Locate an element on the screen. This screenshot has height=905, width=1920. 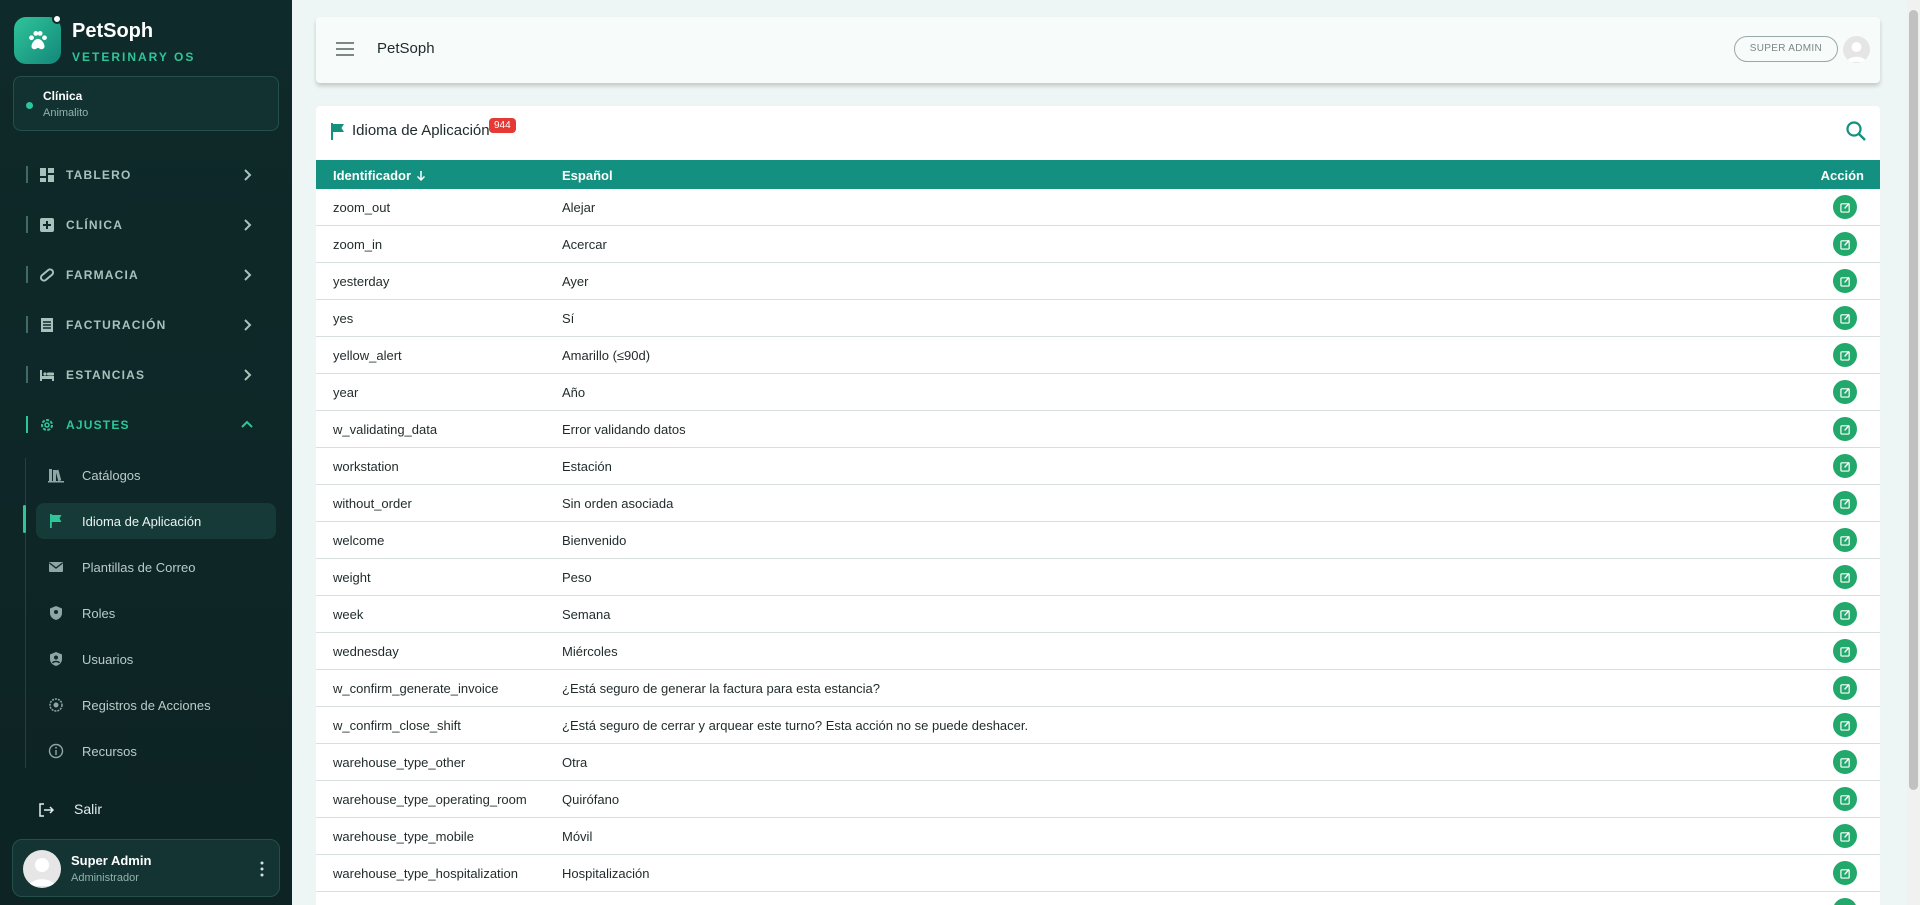
table-row: yesterday Ayer is located at coordinates (1098, 281).